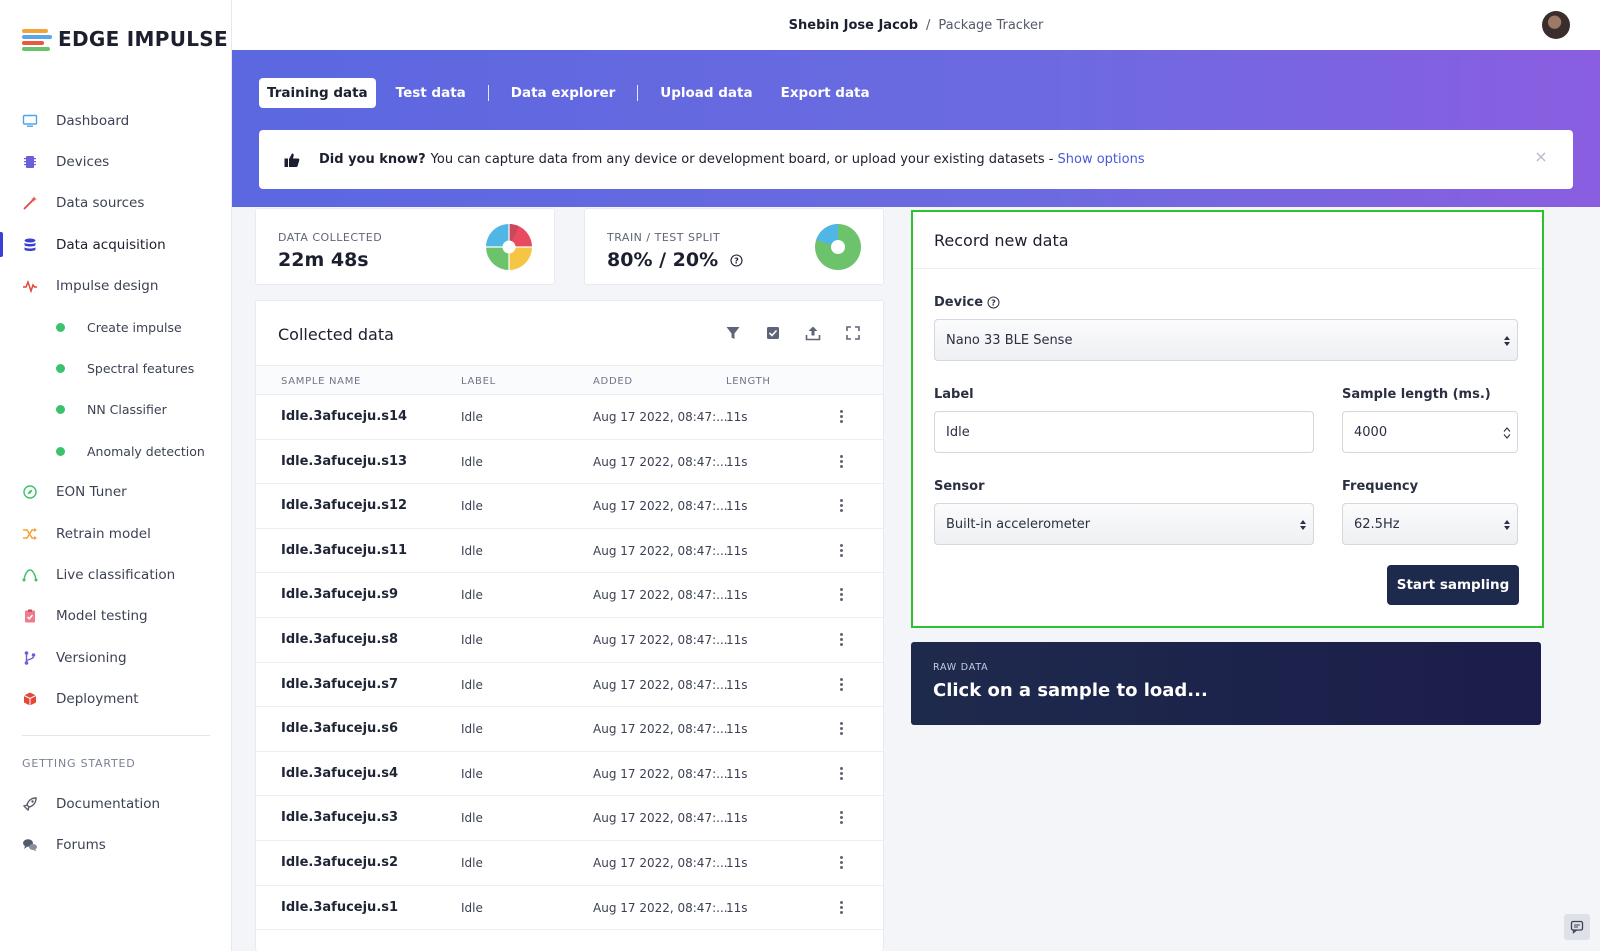  What do you see at coordinates (1453, 585) in the screenshot?
I see `start-sampling-button: Start sampling` at bounding box center [1453, 585].